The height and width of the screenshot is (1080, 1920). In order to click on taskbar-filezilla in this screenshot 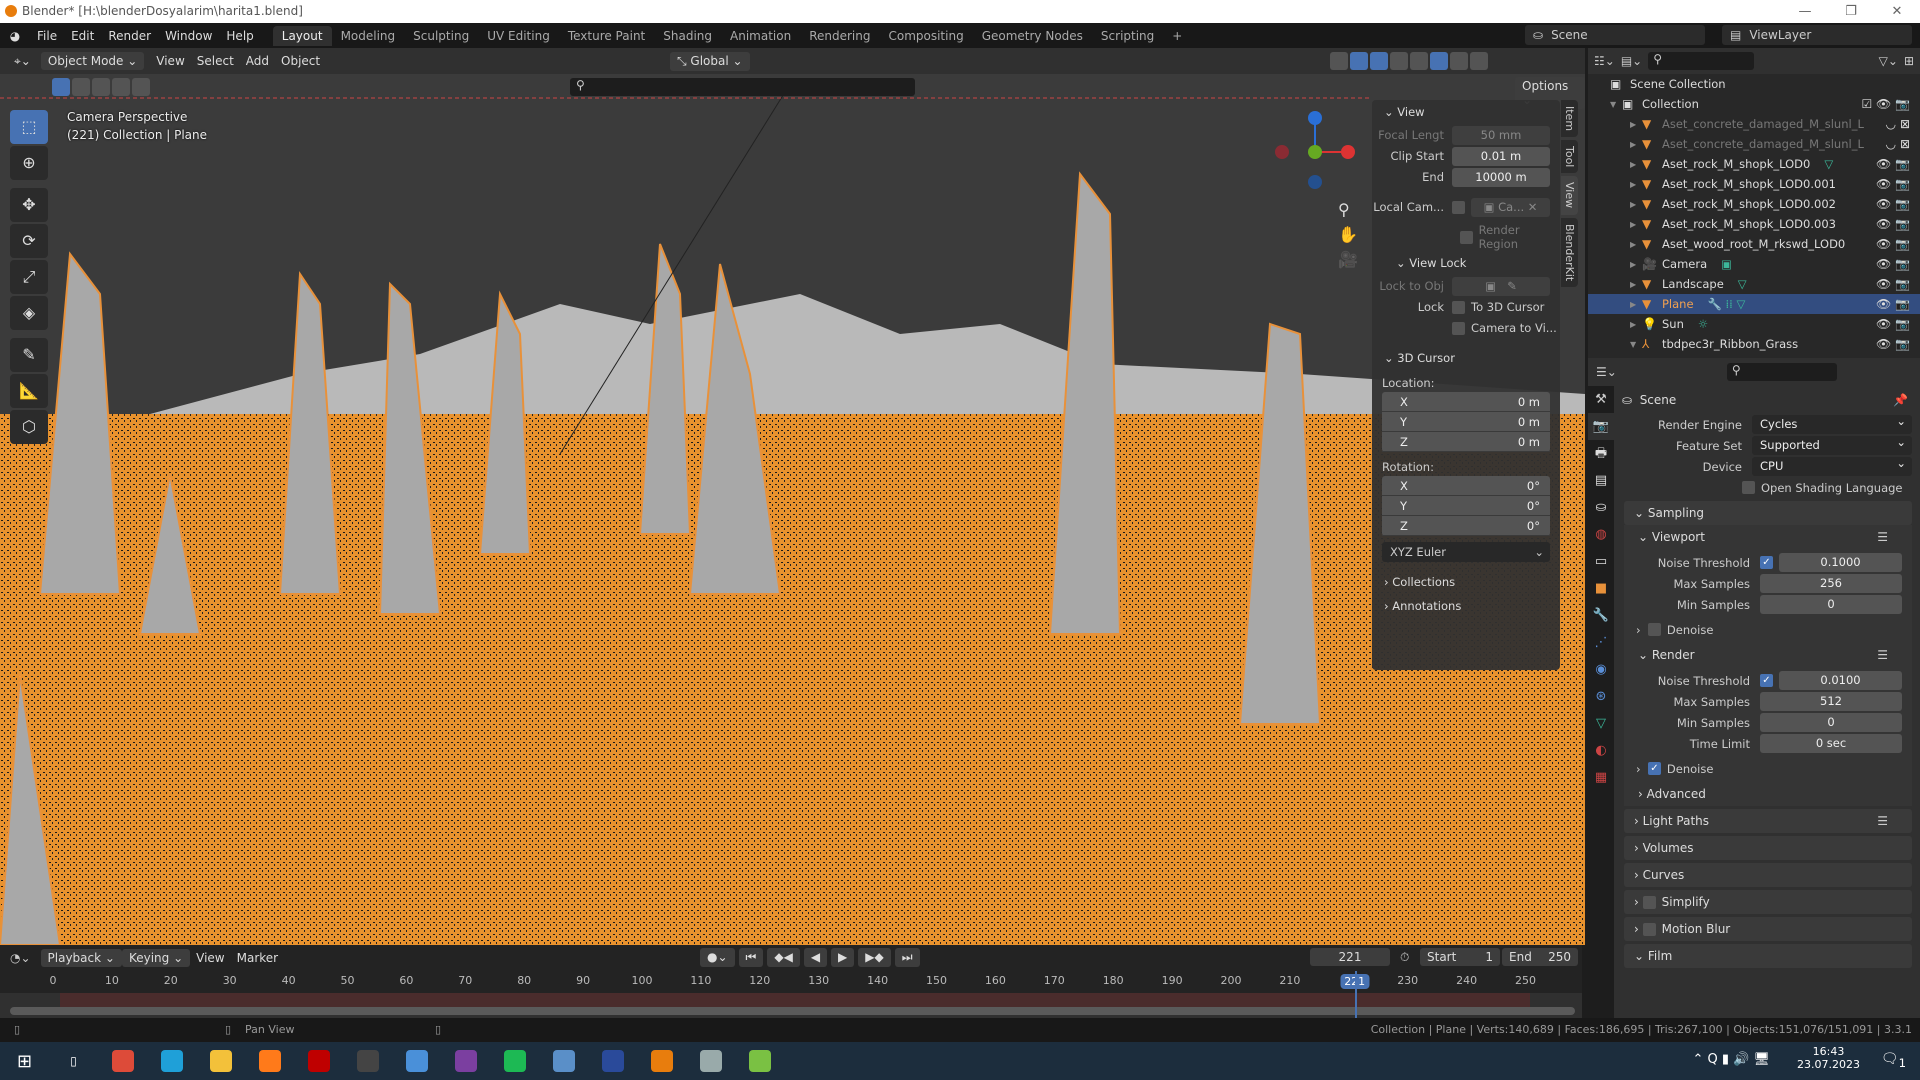, I will do `click(318, 1061)`.